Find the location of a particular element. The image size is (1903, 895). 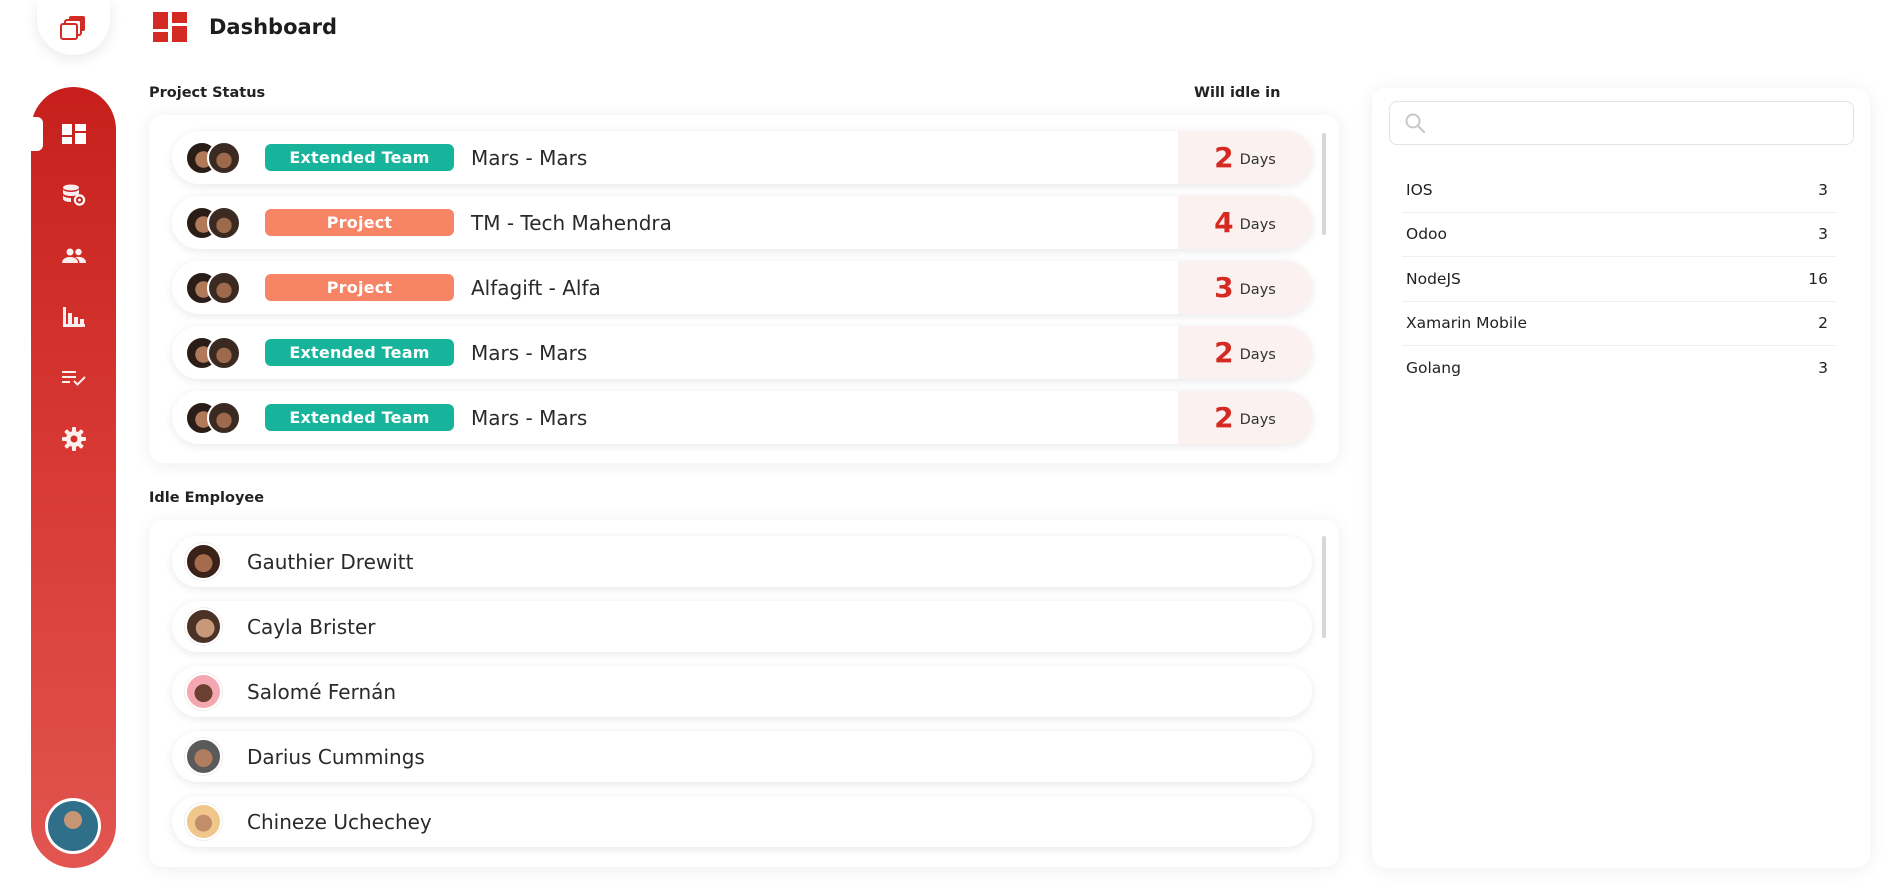

idle-days: 4 Days is located at coordinates (1245, 222).